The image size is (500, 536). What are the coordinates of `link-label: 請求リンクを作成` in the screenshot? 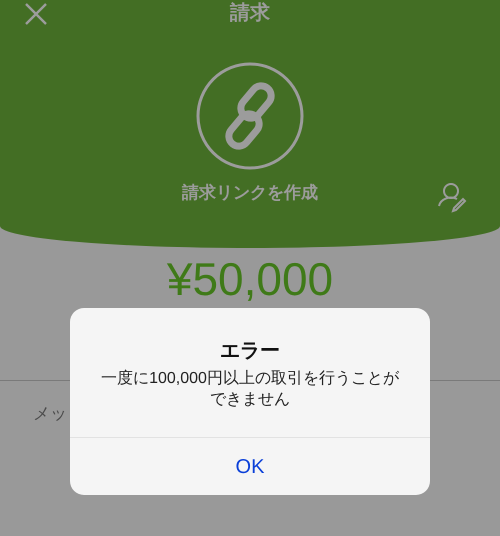 It's located at (250, 193).